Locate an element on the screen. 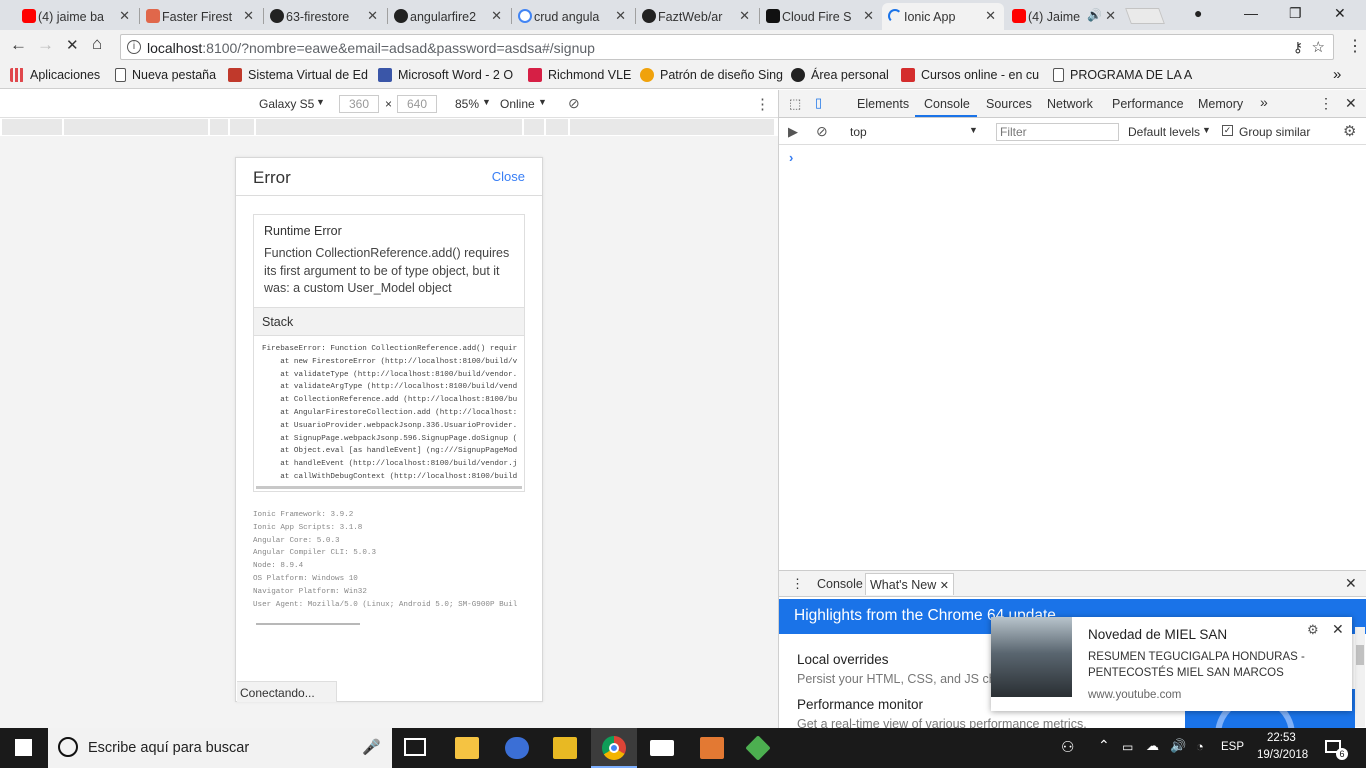 This screenshot has height=768, width=1366. chrome-icon is located at coordinates (614, 748).